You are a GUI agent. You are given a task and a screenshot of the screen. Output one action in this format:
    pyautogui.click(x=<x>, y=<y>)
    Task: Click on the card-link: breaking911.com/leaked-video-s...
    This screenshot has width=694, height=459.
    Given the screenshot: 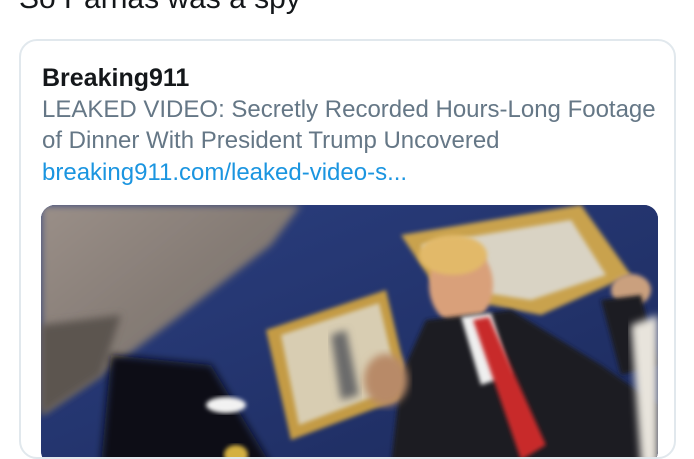 What is the action you would take?
    pyautogui.click(x=224, y=173)
    